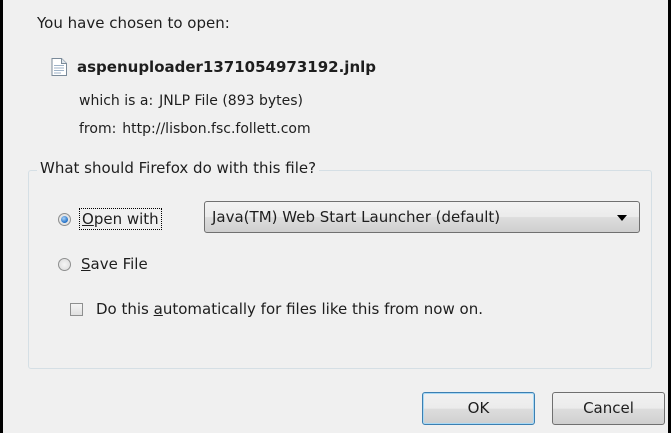 Image resolution: width=671 pixels, height=433 pixels. I want to click on open-with-radio, so click(64, 219).